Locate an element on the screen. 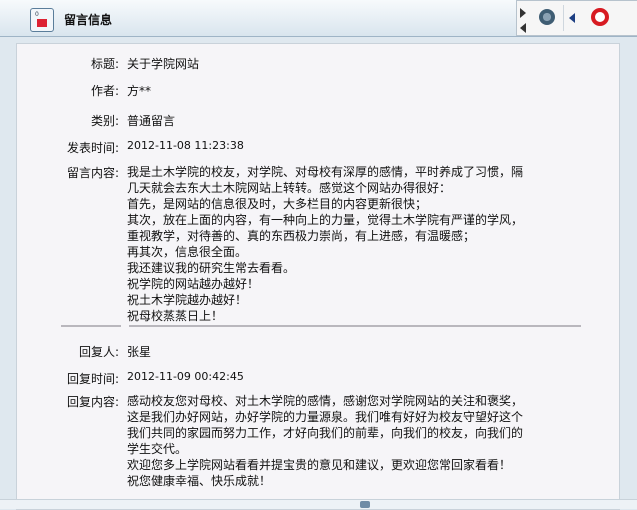 The image size is (637, 510). message-line: 祝母校蒸蒸日上！ is located at coordinates (175, 316).